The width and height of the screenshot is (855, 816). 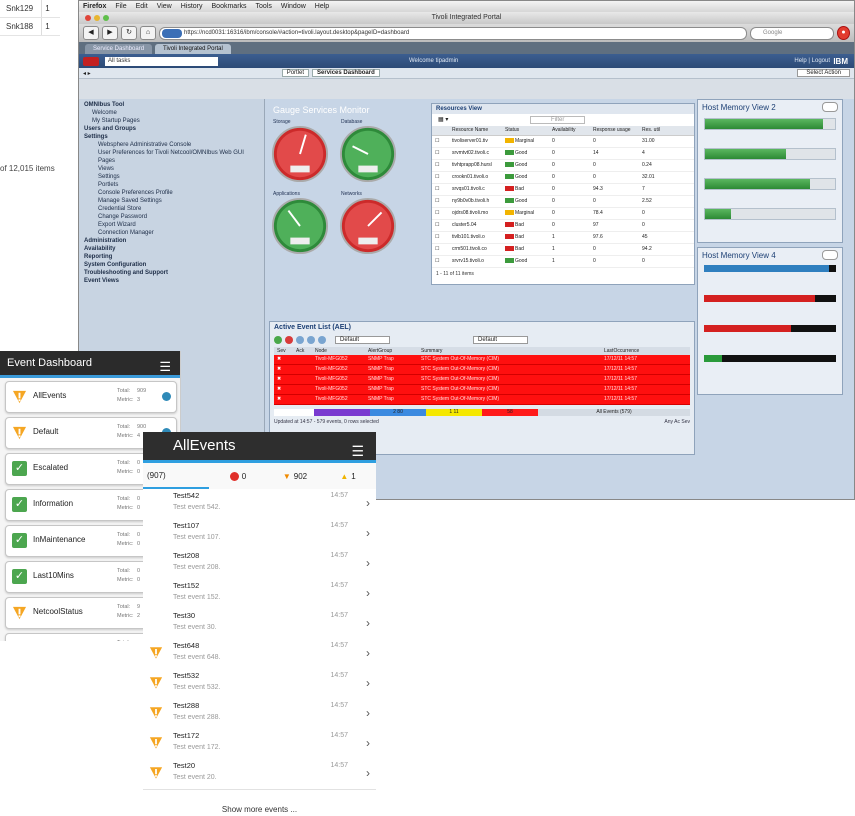 What do you see at coordinates (171, 241) in the screenshot?
I see `nav-item: Administration` at bounding box center [171, 241].